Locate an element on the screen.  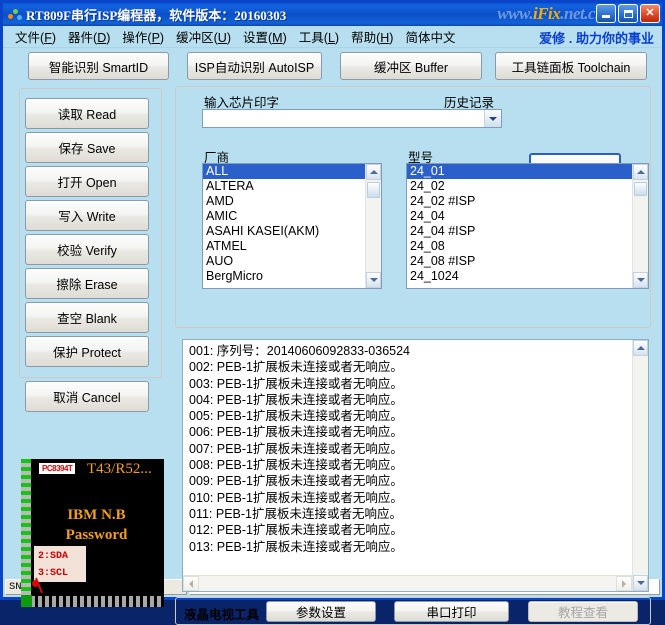
chip-password-text: Password is located at coordinates (96, 535).